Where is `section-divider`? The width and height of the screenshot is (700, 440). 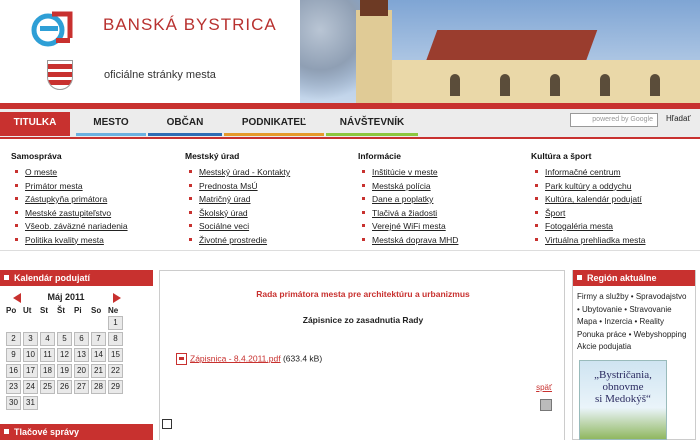
section-divider is located at coordinates (350, 259).